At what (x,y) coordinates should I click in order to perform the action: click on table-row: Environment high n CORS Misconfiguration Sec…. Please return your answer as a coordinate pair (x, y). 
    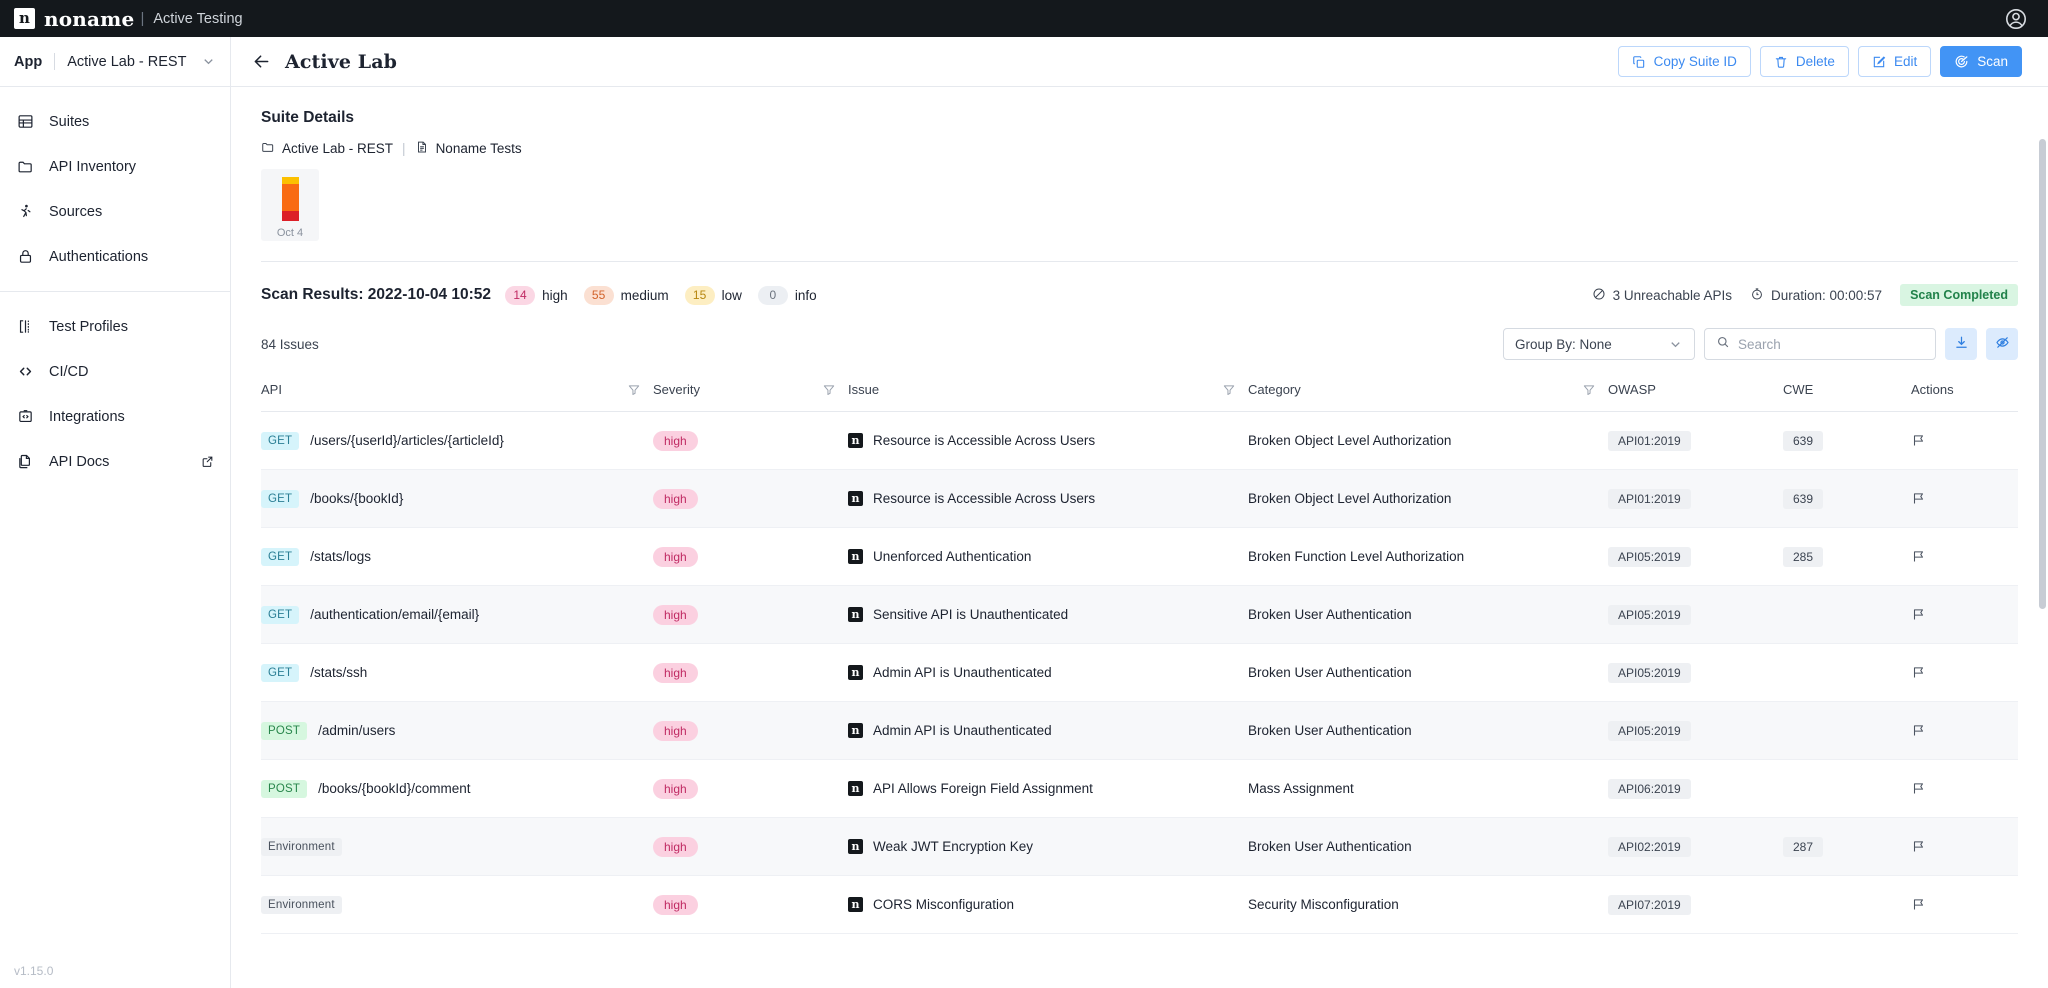
    Looking at the image, I should click on (1139, 905).